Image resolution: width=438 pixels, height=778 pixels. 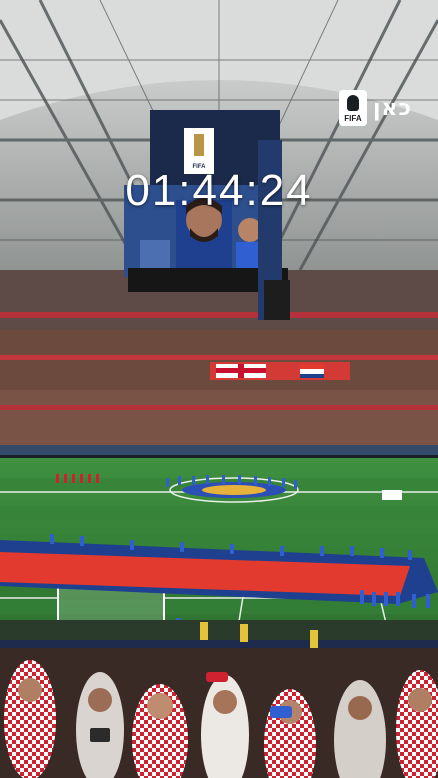 What do you see at coordinates (392, 108) in the screenshot?
I see `logo-text: כאן` at bounding box center [392, 108].